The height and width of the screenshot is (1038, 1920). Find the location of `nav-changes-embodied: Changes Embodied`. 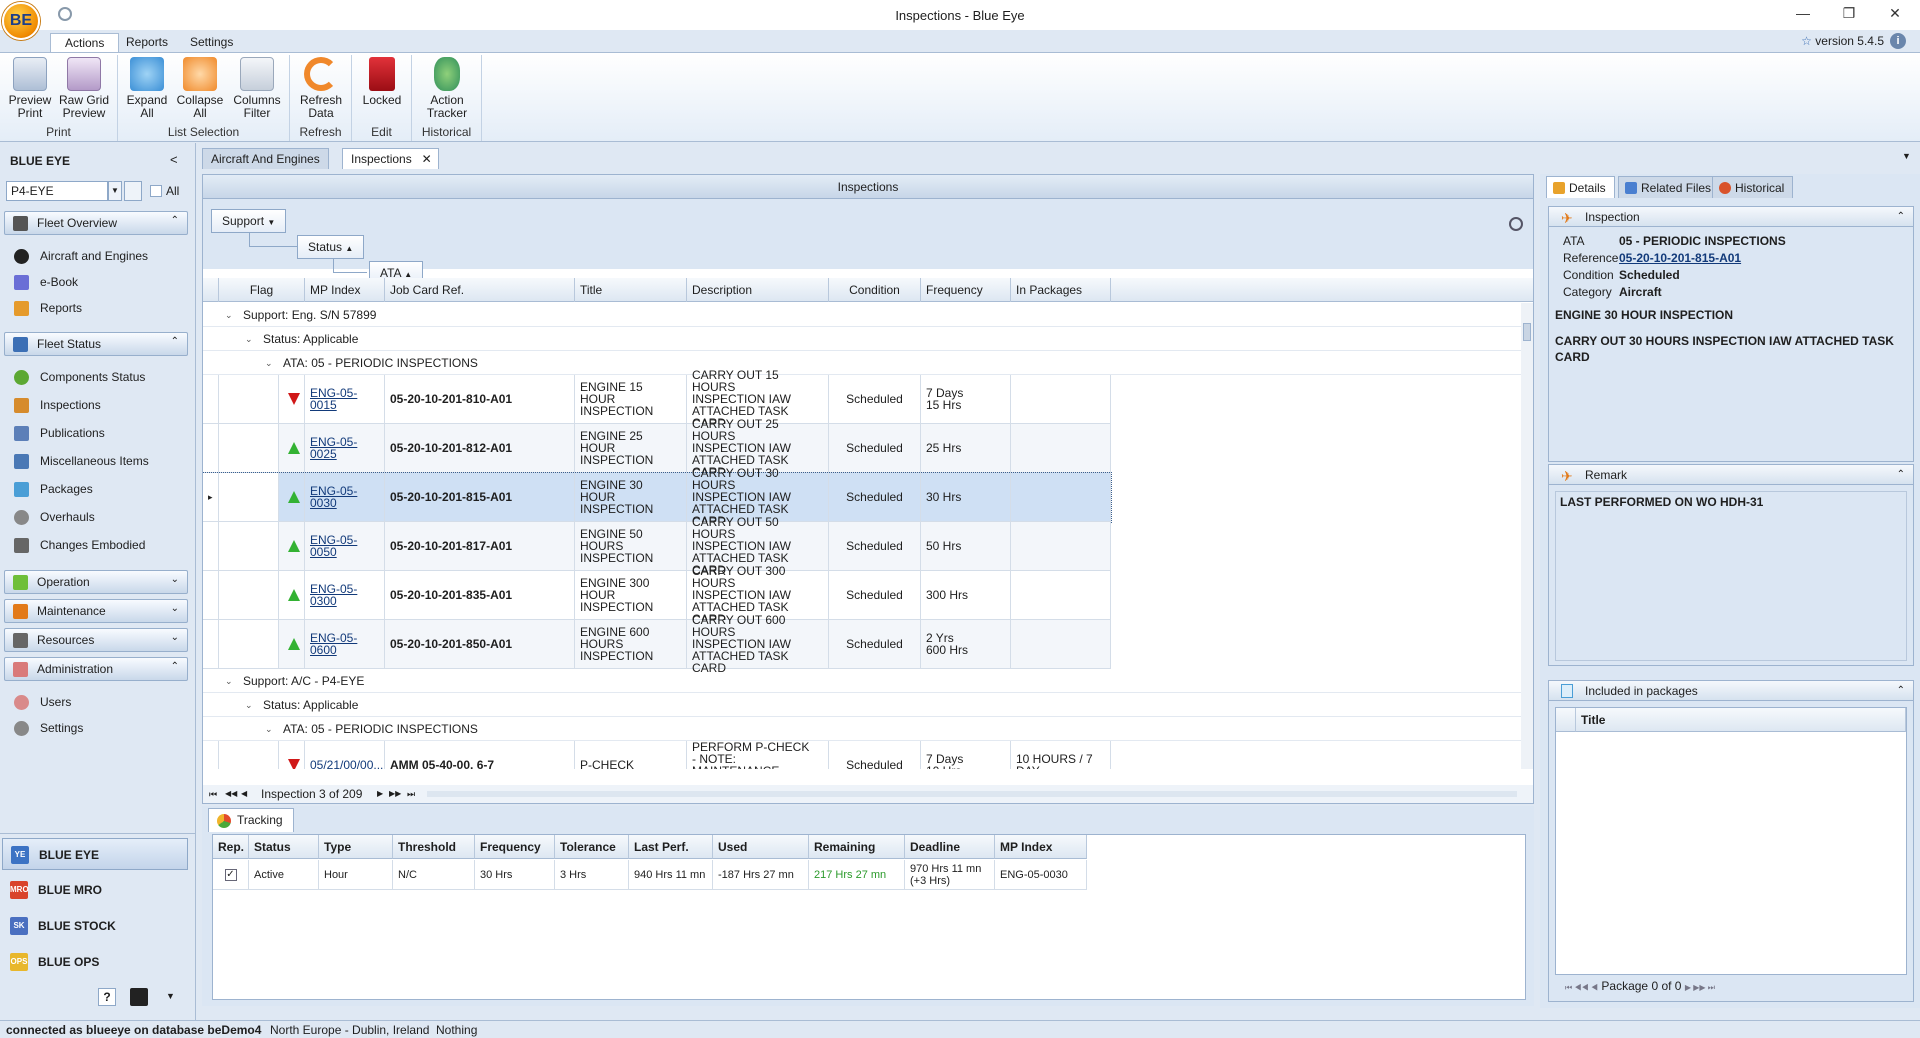

nav-changes-embodied: Changes Embodied is located at coordinates (78, 545).